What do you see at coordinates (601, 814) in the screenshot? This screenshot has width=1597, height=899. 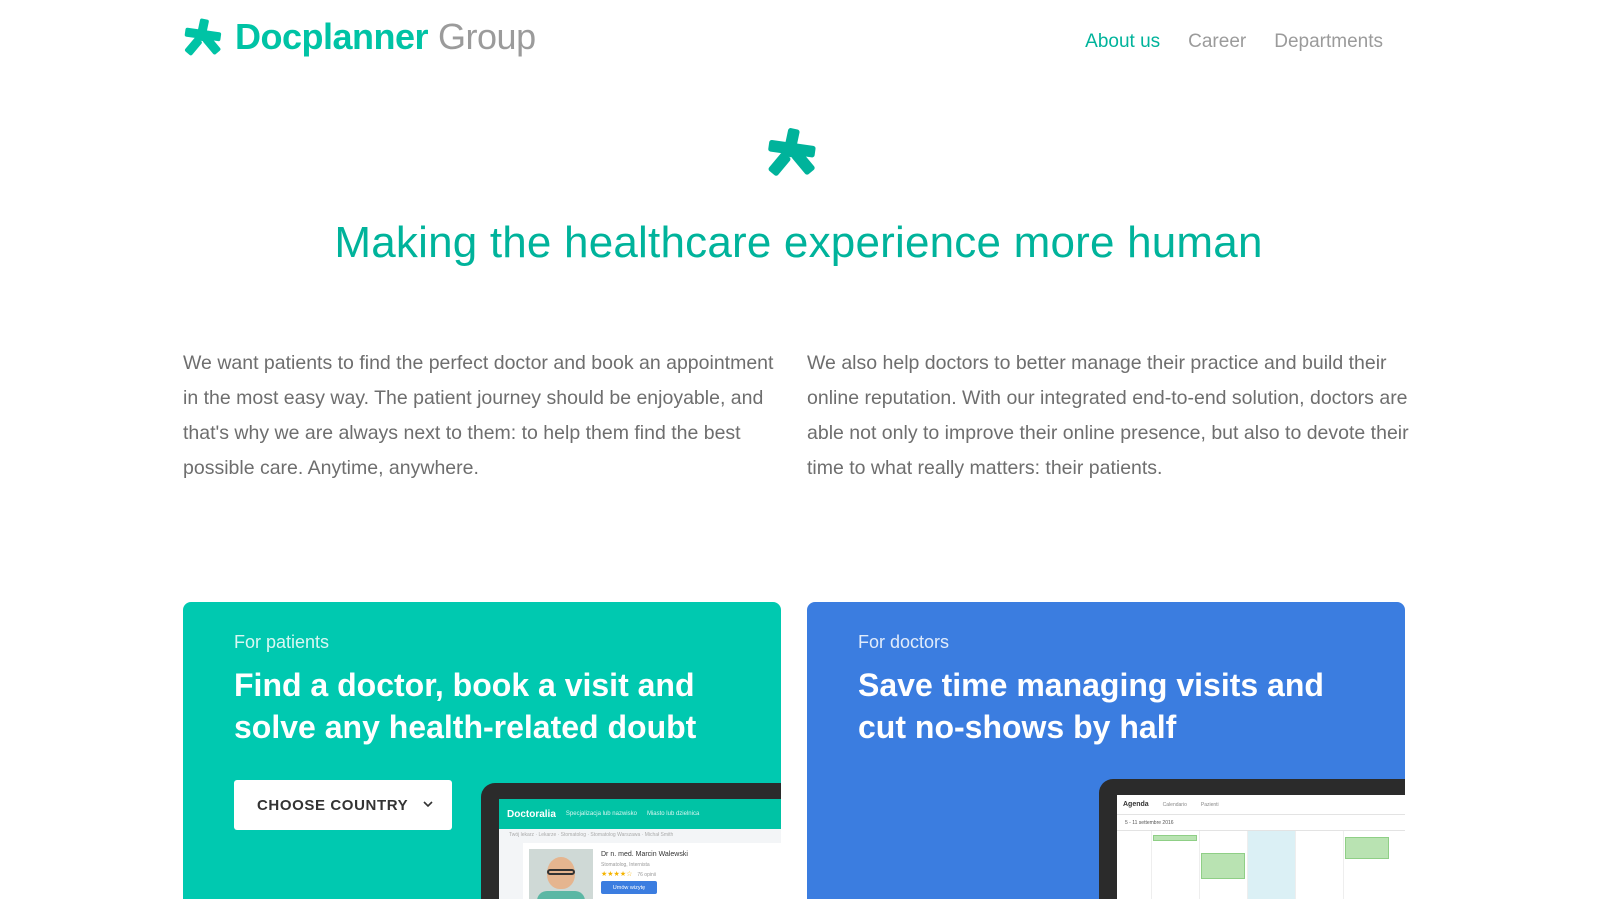 I see `mock-menu-specialty: Specjalizacja lub nazwisko` at bounding box center [601, 814].